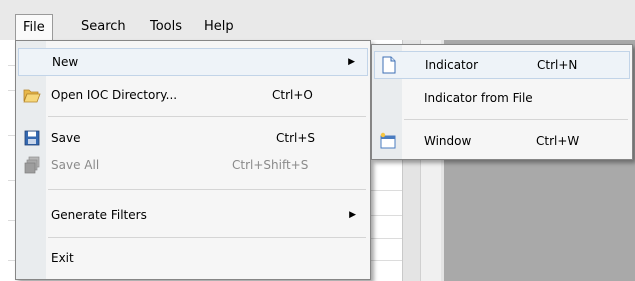 This screenshot has height=281, width=635. What do you see at coordinates (32, 96) in the screenshot?
I see `folder-open-icon` at bounding box center [32, 96].